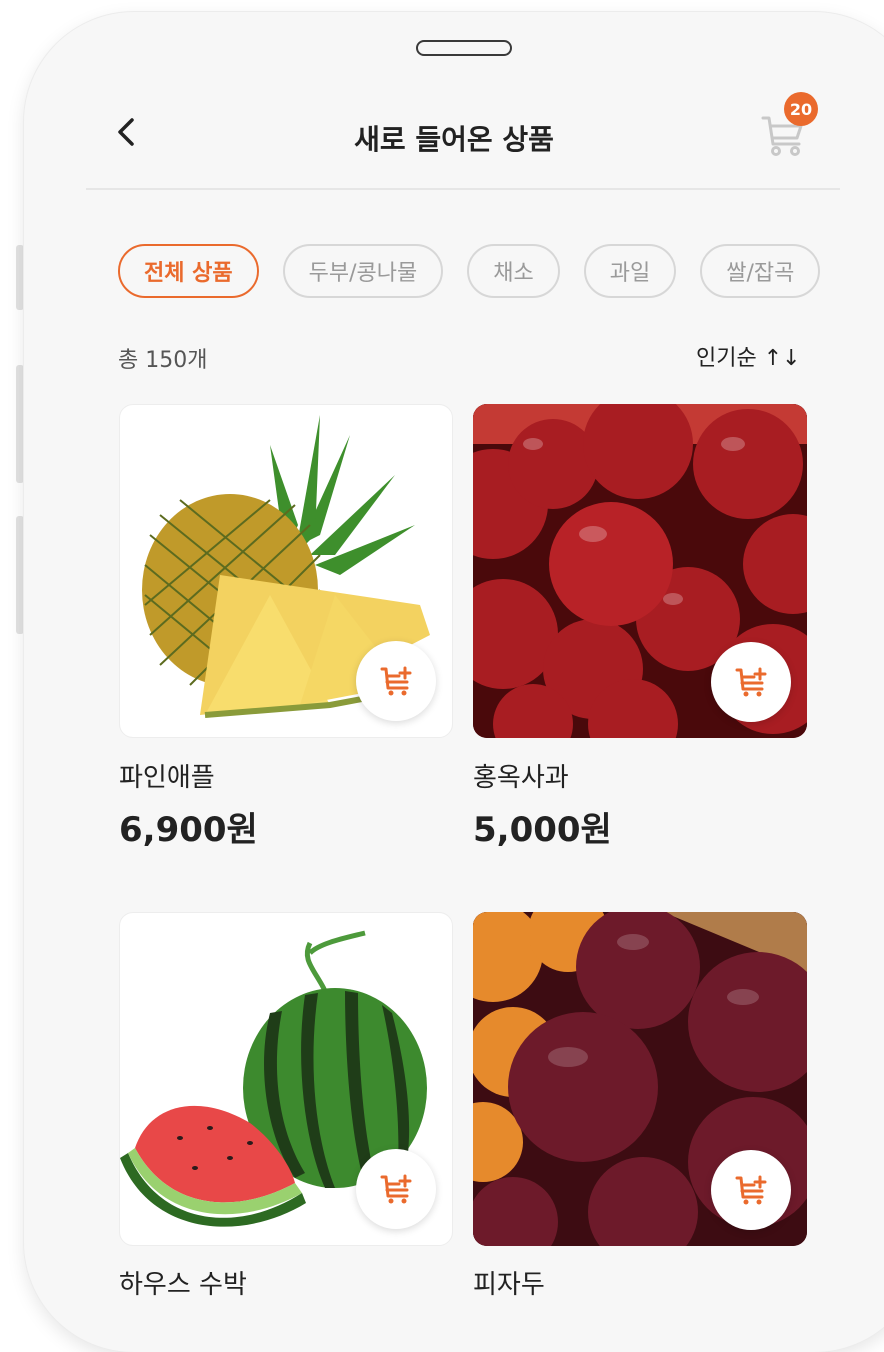 The image size is (884, 1352). What do you see at coordinates (801, 109) in the screenshot?
I see `cart-count-badge: 20` at bounding box center [801, 109].